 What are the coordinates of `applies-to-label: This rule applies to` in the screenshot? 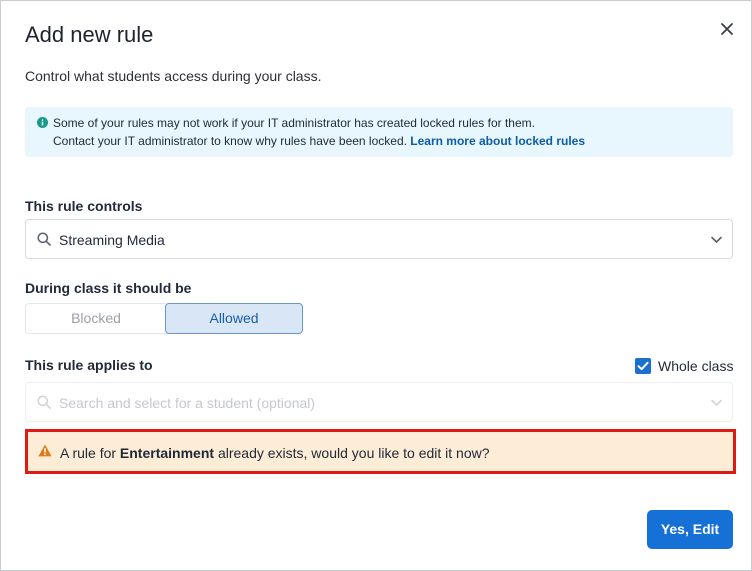 It's located at (89, 365).